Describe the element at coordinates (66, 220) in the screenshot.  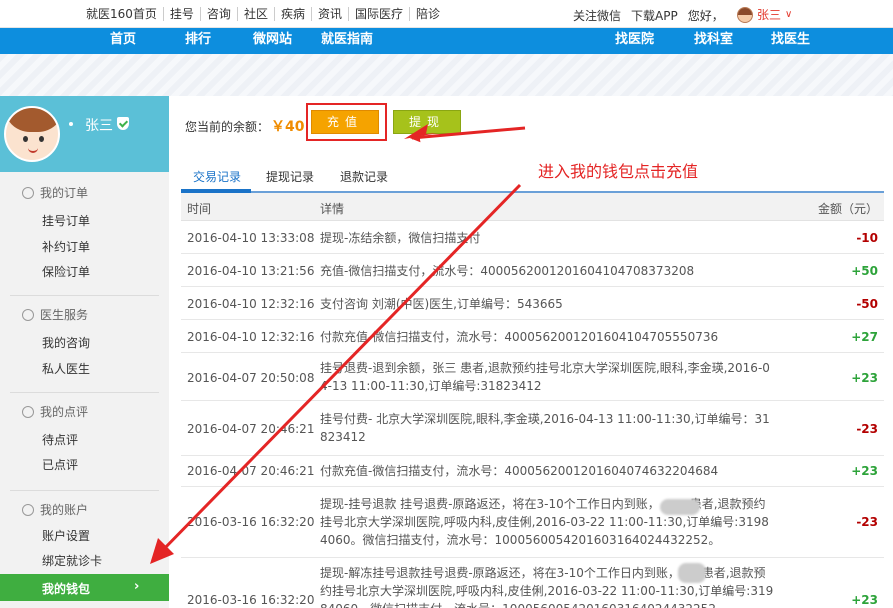
I see `sidebar-item-register-orders: 挂号订单` at that location.